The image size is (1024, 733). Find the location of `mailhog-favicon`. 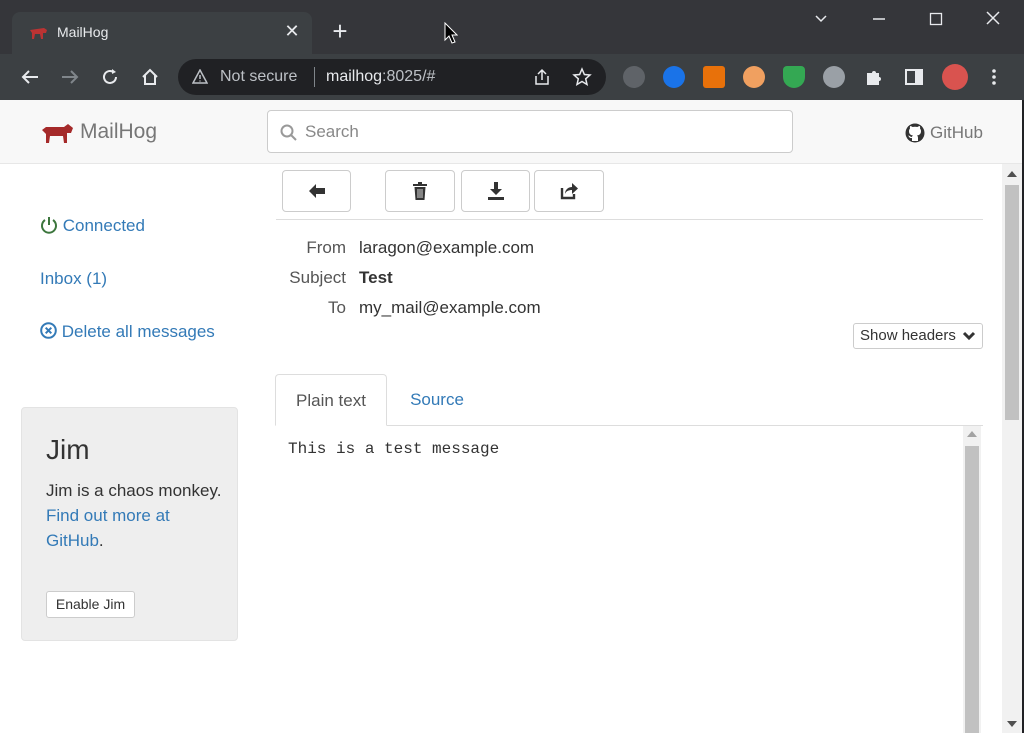

mailhog-favicon is located at coordinates (38, 33).